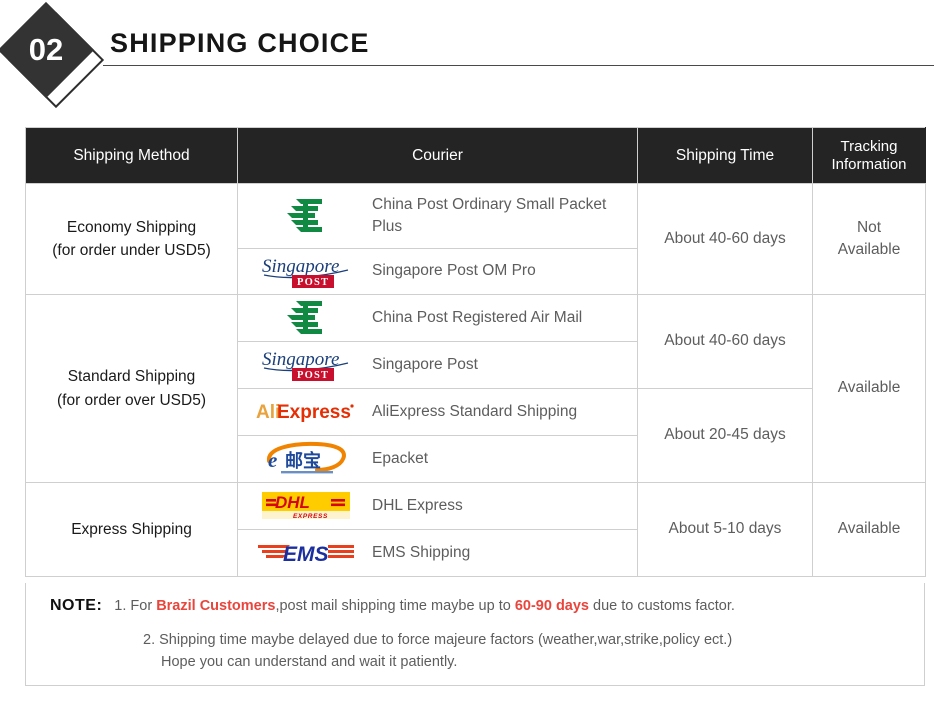  What do you see at coordinates (76, 605) in the screenshot?
I see `note-label: NOTE:` at bounding box center [76, 605].